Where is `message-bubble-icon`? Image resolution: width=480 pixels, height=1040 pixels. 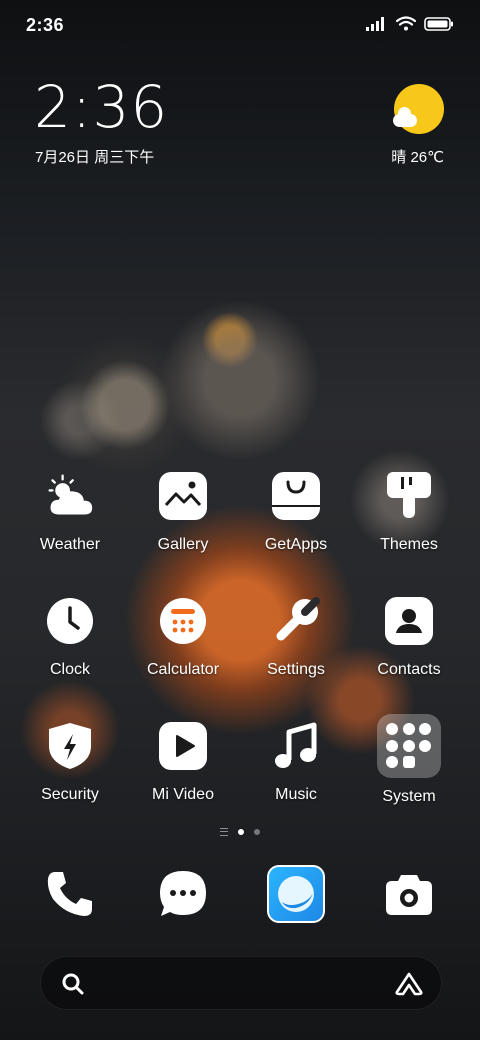 message-bubble-icon is located at coordinates (183, 893).